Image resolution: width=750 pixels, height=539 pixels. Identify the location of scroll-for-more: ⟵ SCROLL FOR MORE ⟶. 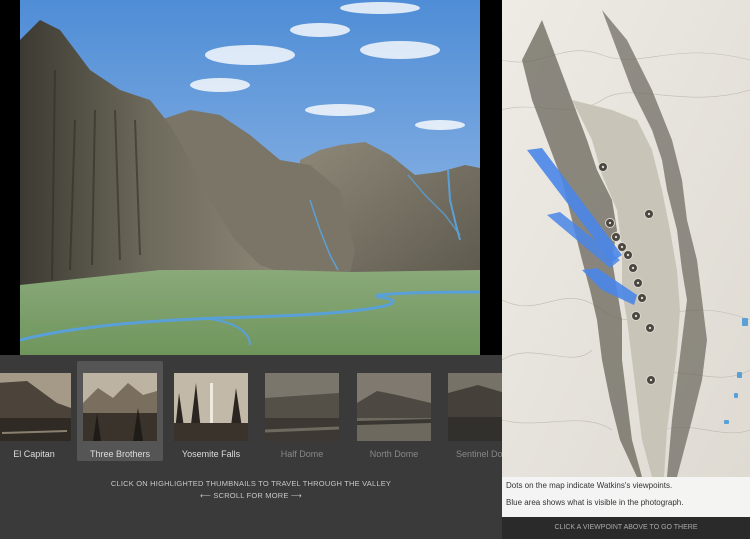
(251, 495).